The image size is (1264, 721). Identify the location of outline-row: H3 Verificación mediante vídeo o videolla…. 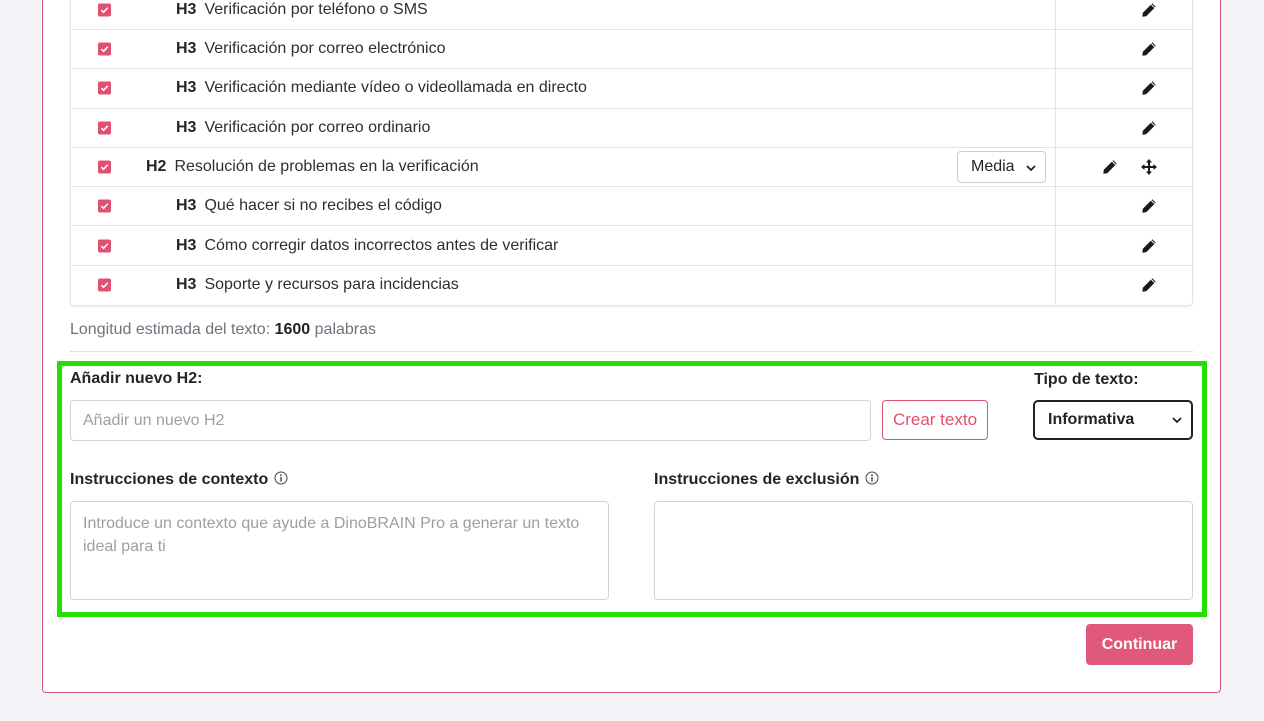
(631, 89).